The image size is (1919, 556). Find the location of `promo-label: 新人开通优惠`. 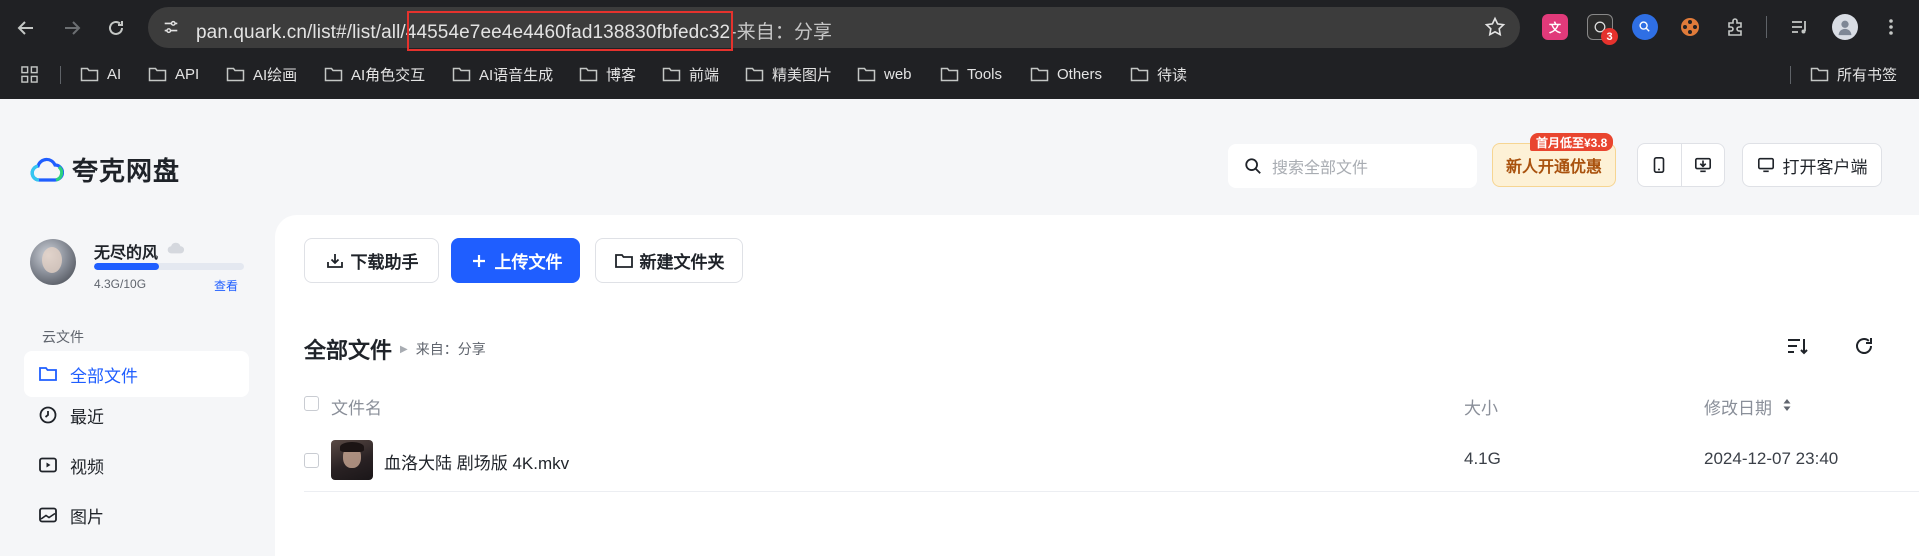

promo-label: 新人开通优惠 is located at coordinates (1553, 167).